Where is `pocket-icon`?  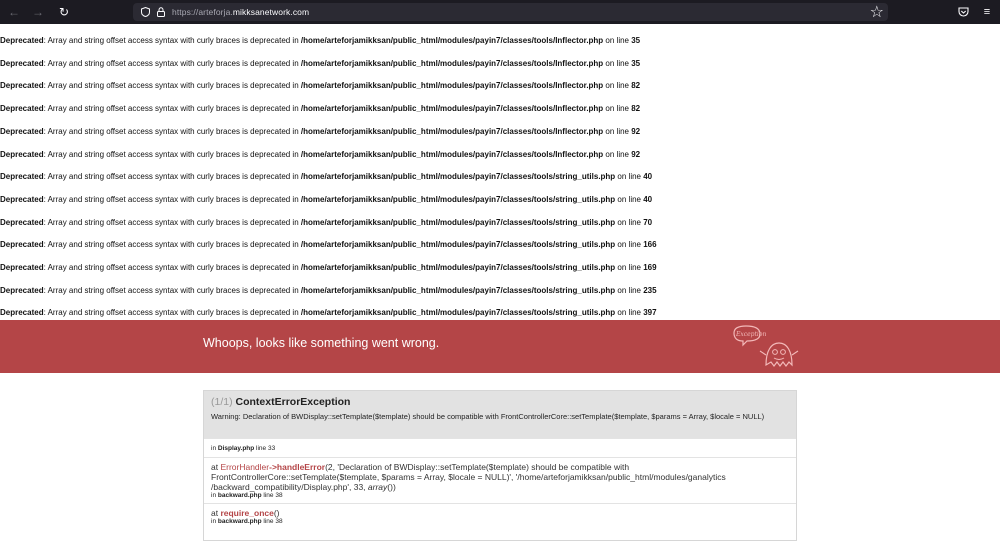
pocket-icon is located at coordinates (963, 12).